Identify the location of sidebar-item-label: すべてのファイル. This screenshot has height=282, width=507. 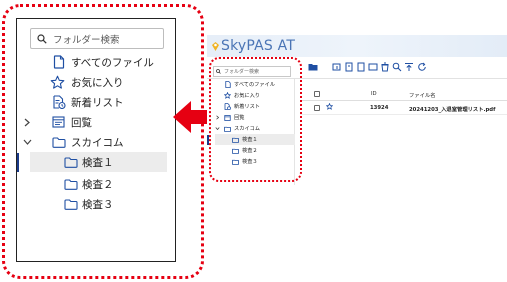
(112, 62).